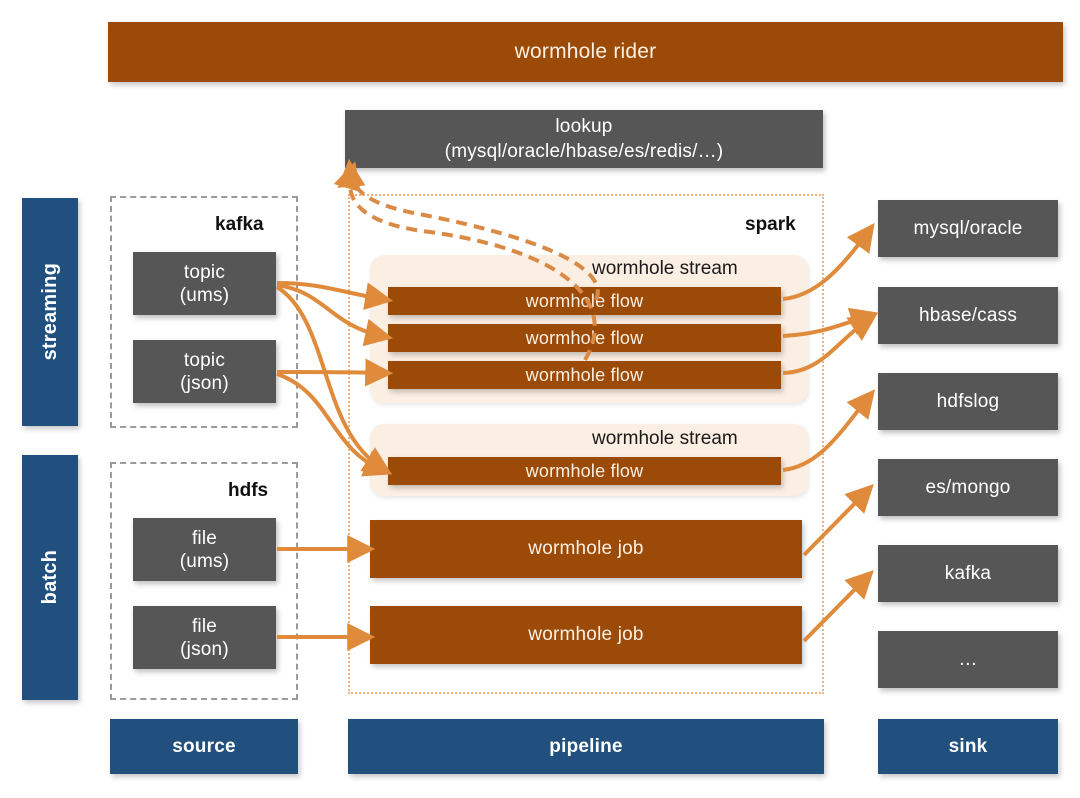 This screenshot has width=1080, height=798. I want to click on wormhole-job-2: wormhole job, so click(586, 635).